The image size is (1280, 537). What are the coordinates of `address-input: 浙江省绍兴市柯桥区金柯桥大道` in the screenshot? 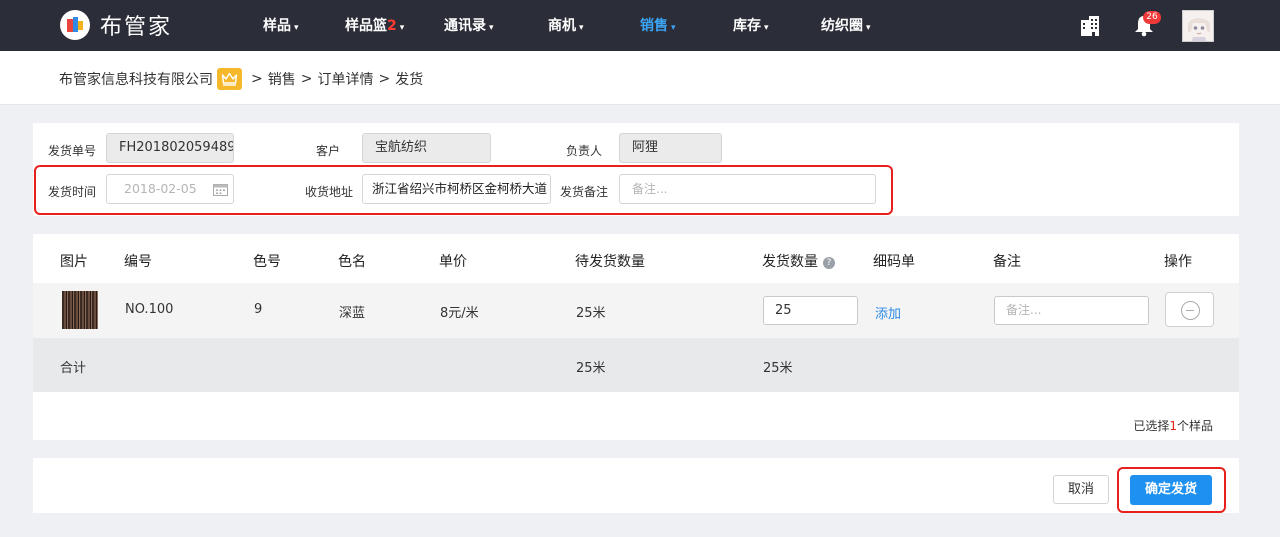 It's located at (456, 189).